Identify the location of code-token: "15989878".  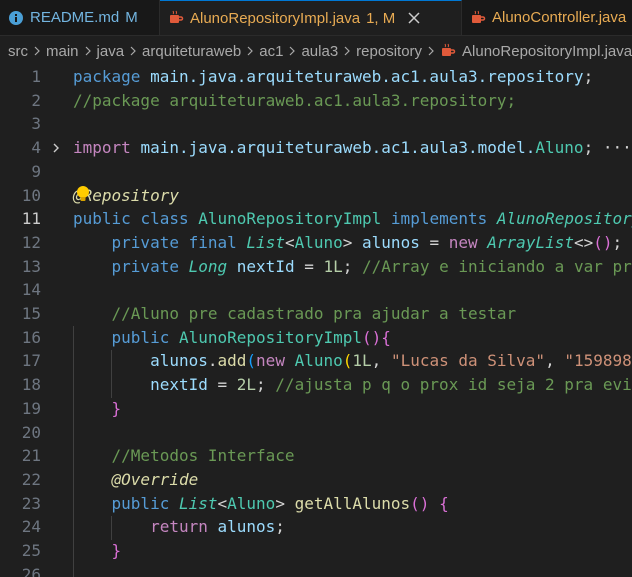
(598, 361).